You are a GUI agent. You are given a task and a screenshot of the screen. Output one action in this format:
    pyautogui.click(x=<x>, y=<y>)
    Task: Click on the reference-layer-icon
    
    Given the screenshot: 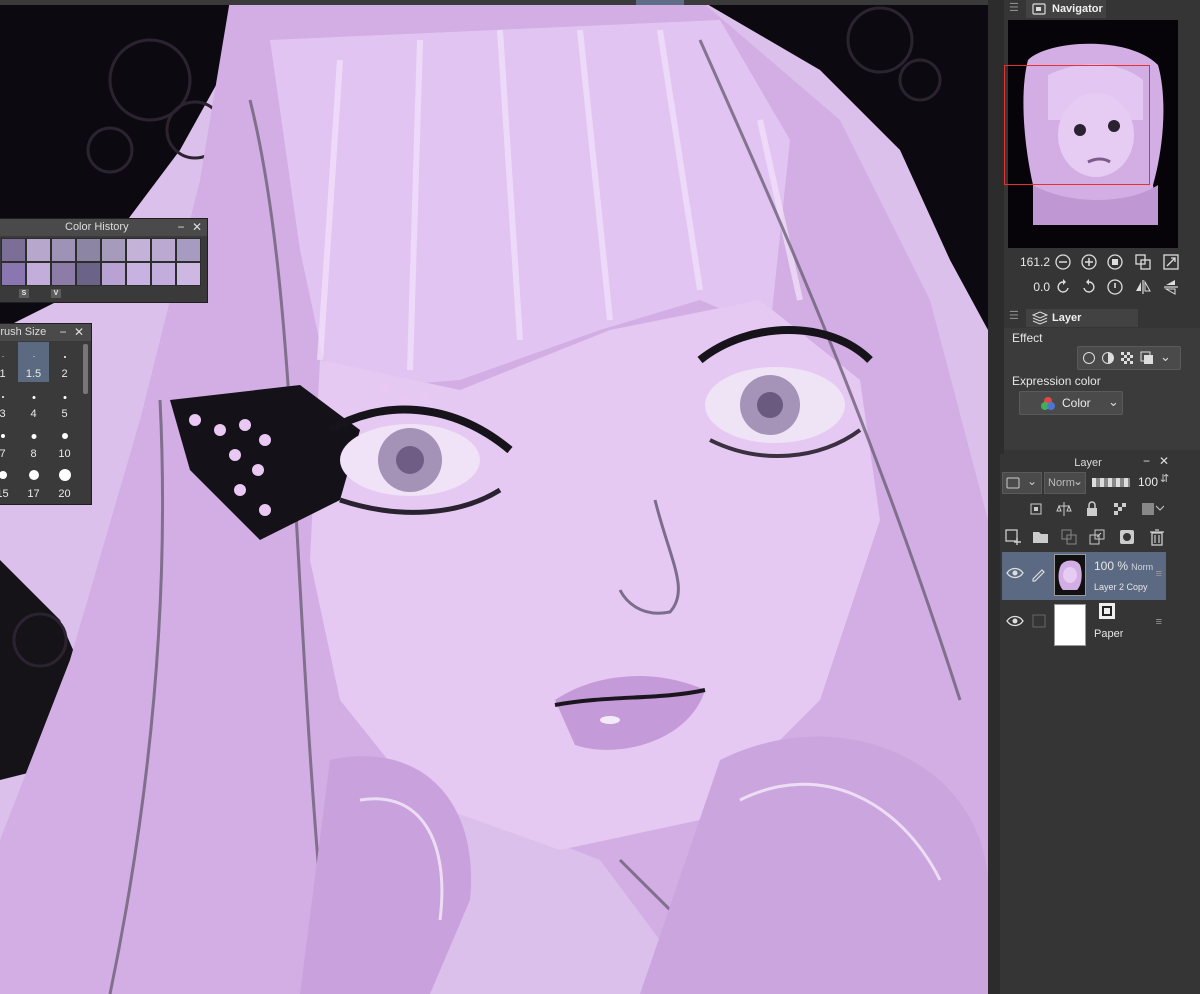 What is the action you would take?
    pyautogui.click(x=1064, y=510)
    